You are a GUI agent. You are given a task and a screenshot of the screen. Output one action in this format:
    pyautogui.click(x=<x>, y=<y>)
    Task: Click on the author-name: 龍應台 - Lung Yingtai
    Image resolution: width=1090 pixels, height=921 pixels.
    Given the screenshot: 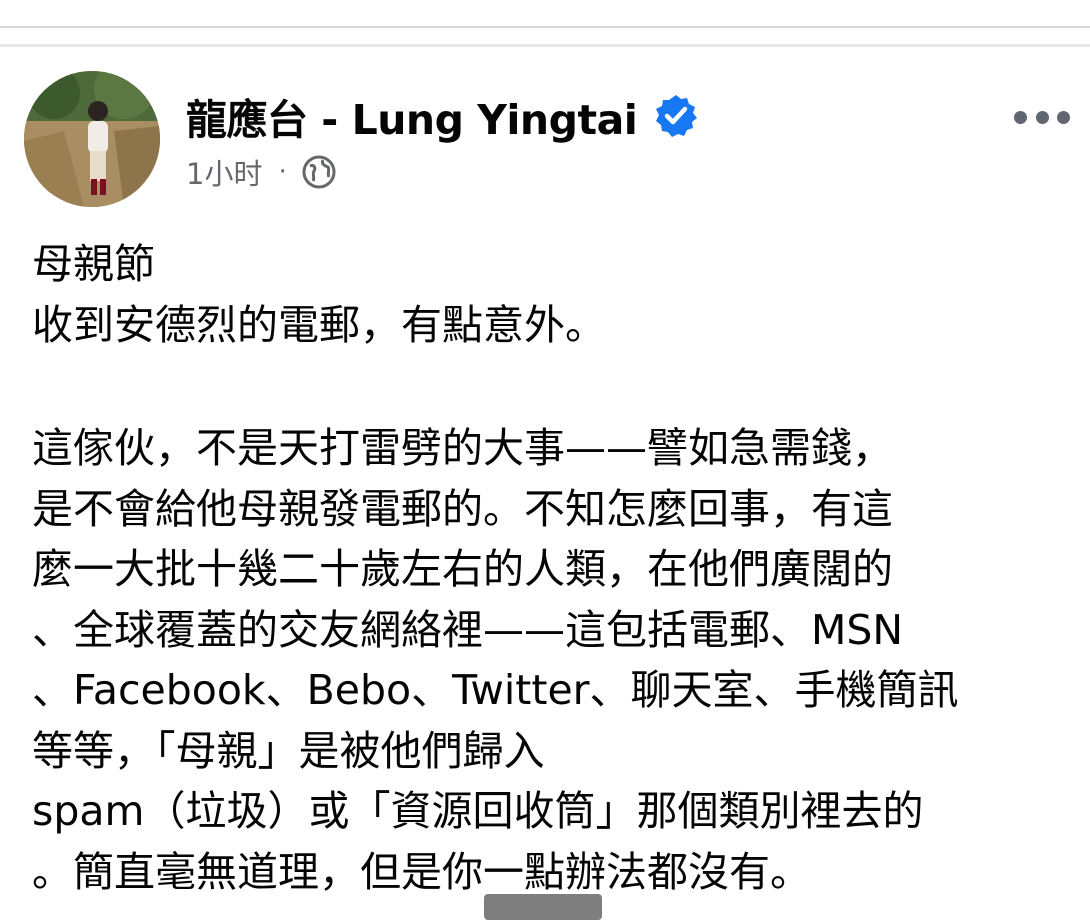 What is the action you would take?
    pyautogui.click(x=412, y=116)
    